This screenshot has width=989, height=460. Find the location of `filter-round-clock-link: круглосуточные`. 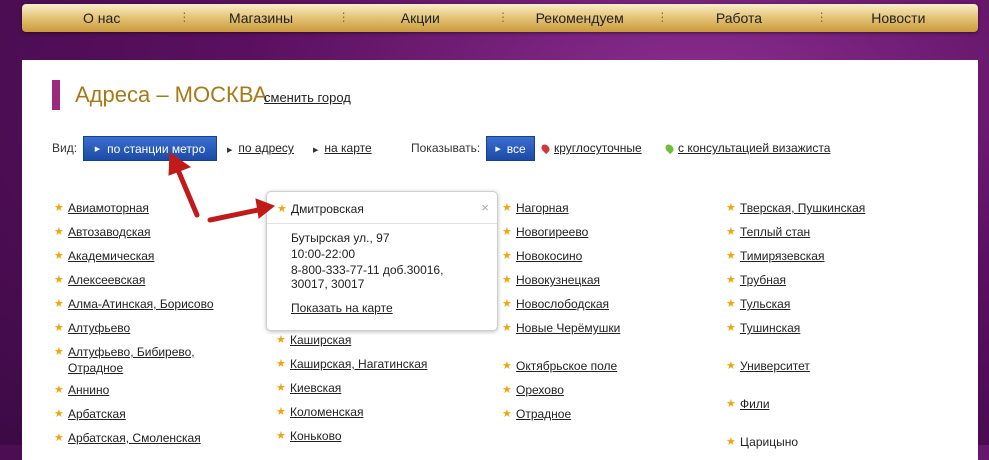

filter-round-clock-link: круглосуточные is located at coordinates (590, 148).